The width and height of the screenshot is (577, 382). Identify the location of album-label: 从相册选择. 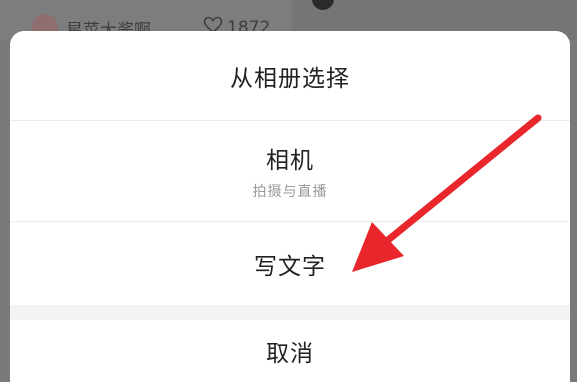
(290, 78).